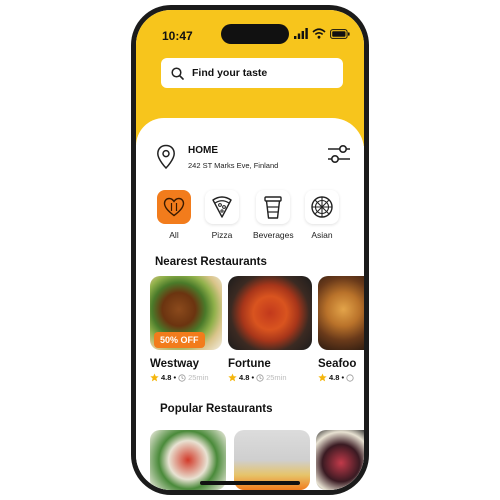 The width and height of the screenshot is (500, 500). I want to click on restaurant-image: 50% OFF, so click(186, 313).